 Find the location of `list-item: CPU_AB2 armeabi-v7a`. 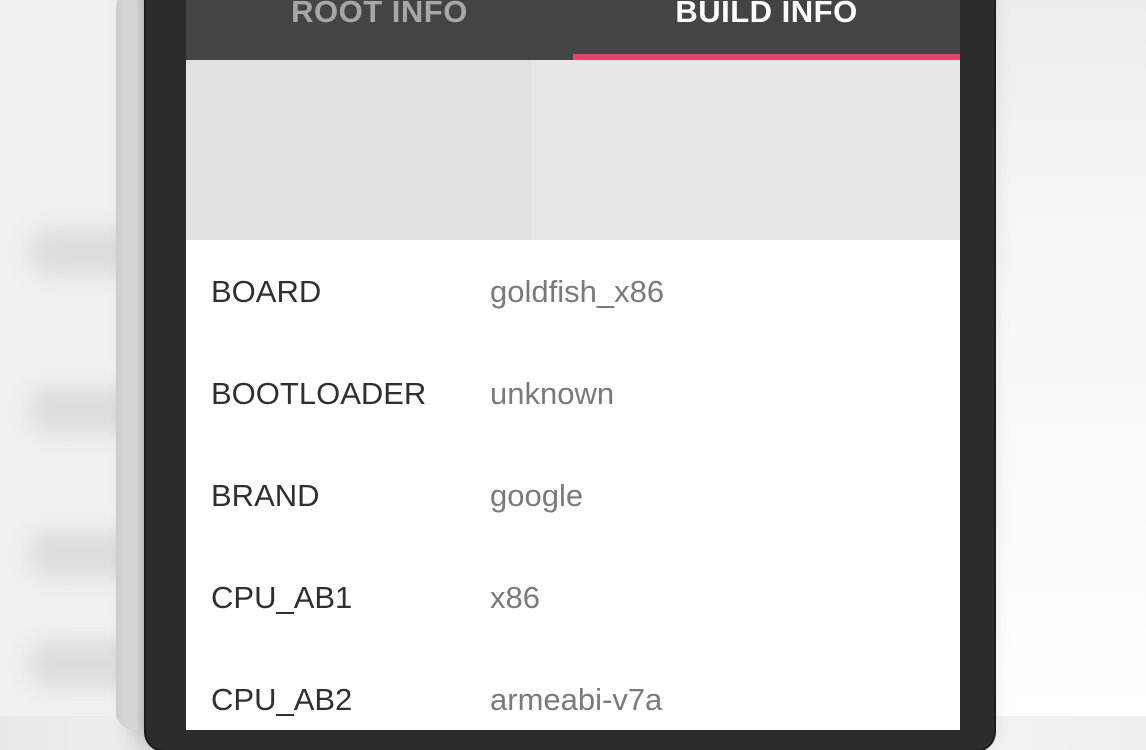

list-item: CPU_AB2 armeabi-v7a is located at coordinates (573, 689).